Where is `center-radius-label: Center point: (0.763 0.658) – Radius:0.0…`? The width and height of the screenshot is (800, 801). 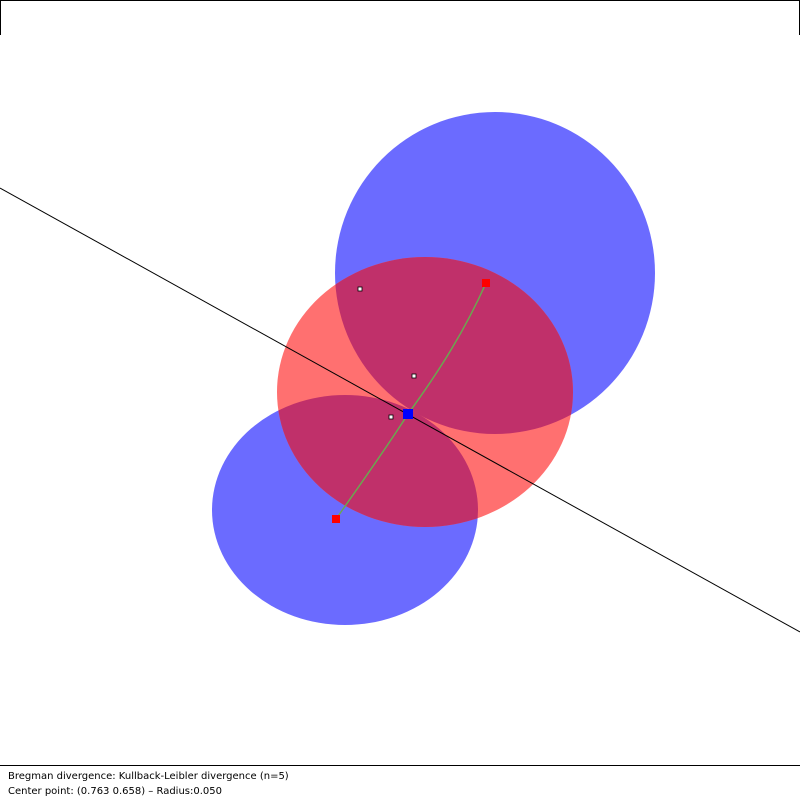 center-radius-label: Center point: (0.763 0.658) – Radius:0.0… is located at coordinates (115, 791).